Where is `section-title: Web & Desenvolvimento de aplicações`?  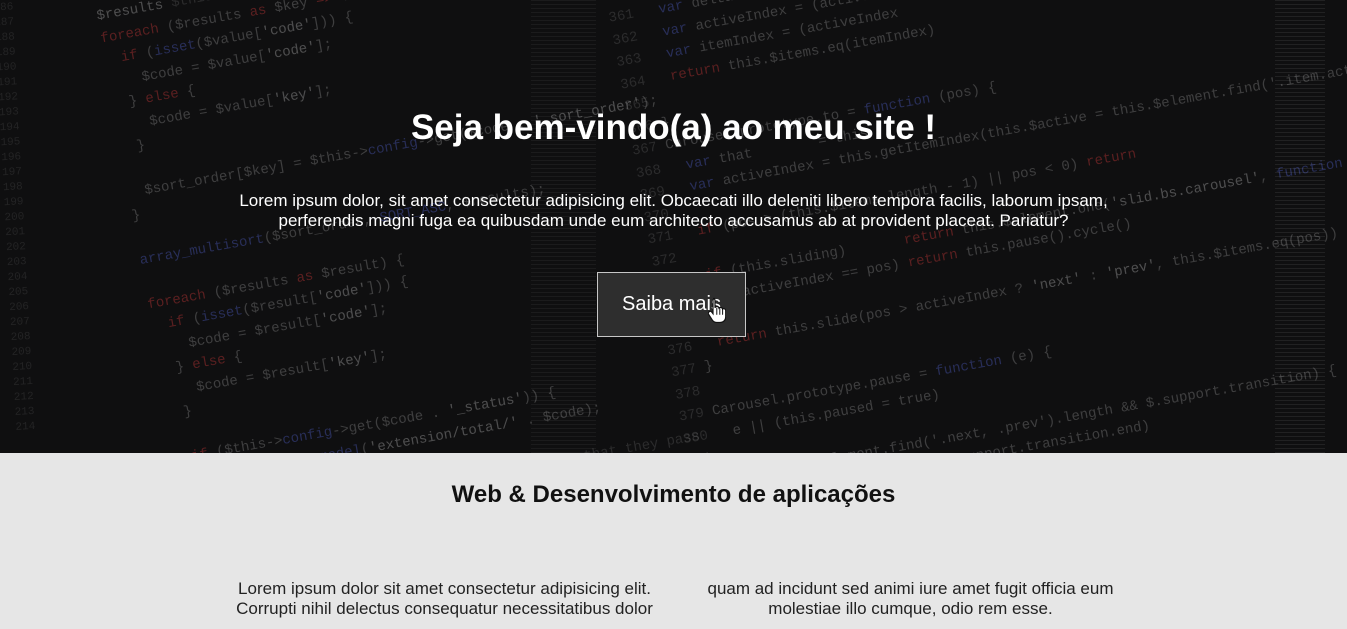
section-title: Web & Desenvolvimento de aplicações is located at coordinates (673, 494).